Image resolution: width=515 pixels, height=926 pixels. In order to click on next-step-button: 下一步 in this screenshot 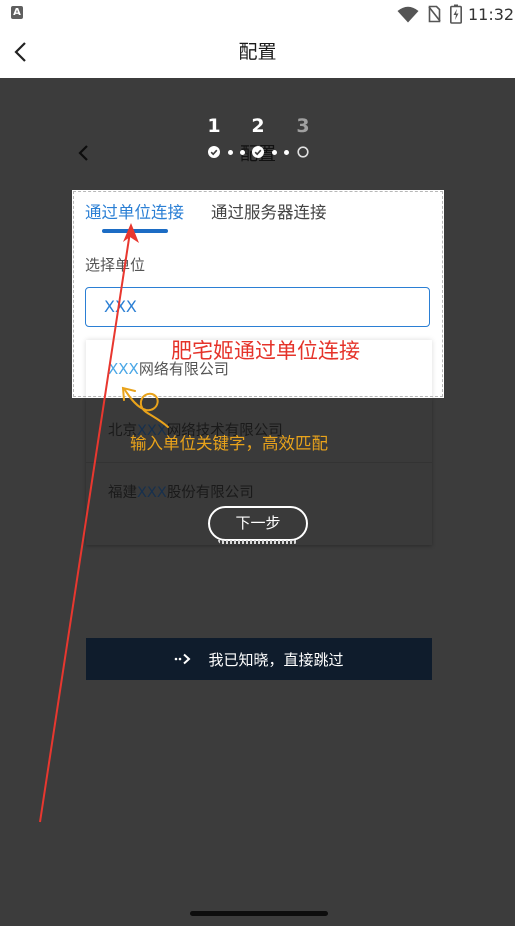, I will do `click(258, 525)`.